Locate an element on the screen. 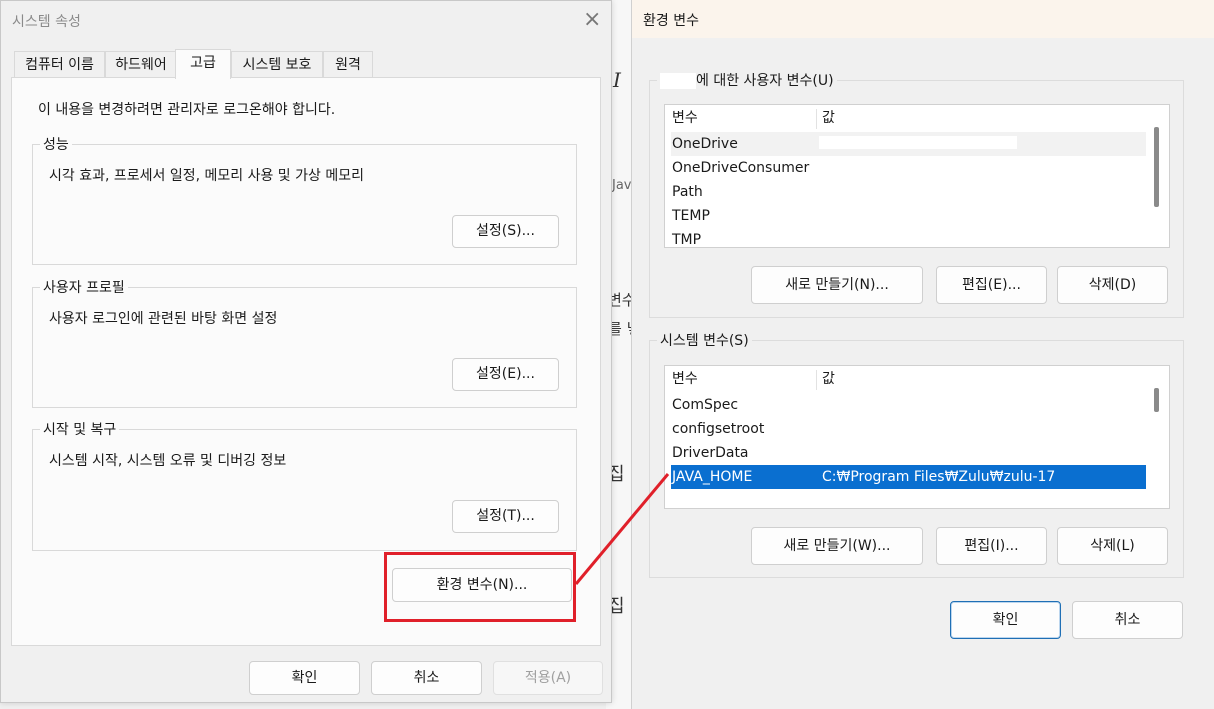 The width and height of the screenshot is (1214, 709). highlight-connector is located at coordinates (622, 529).